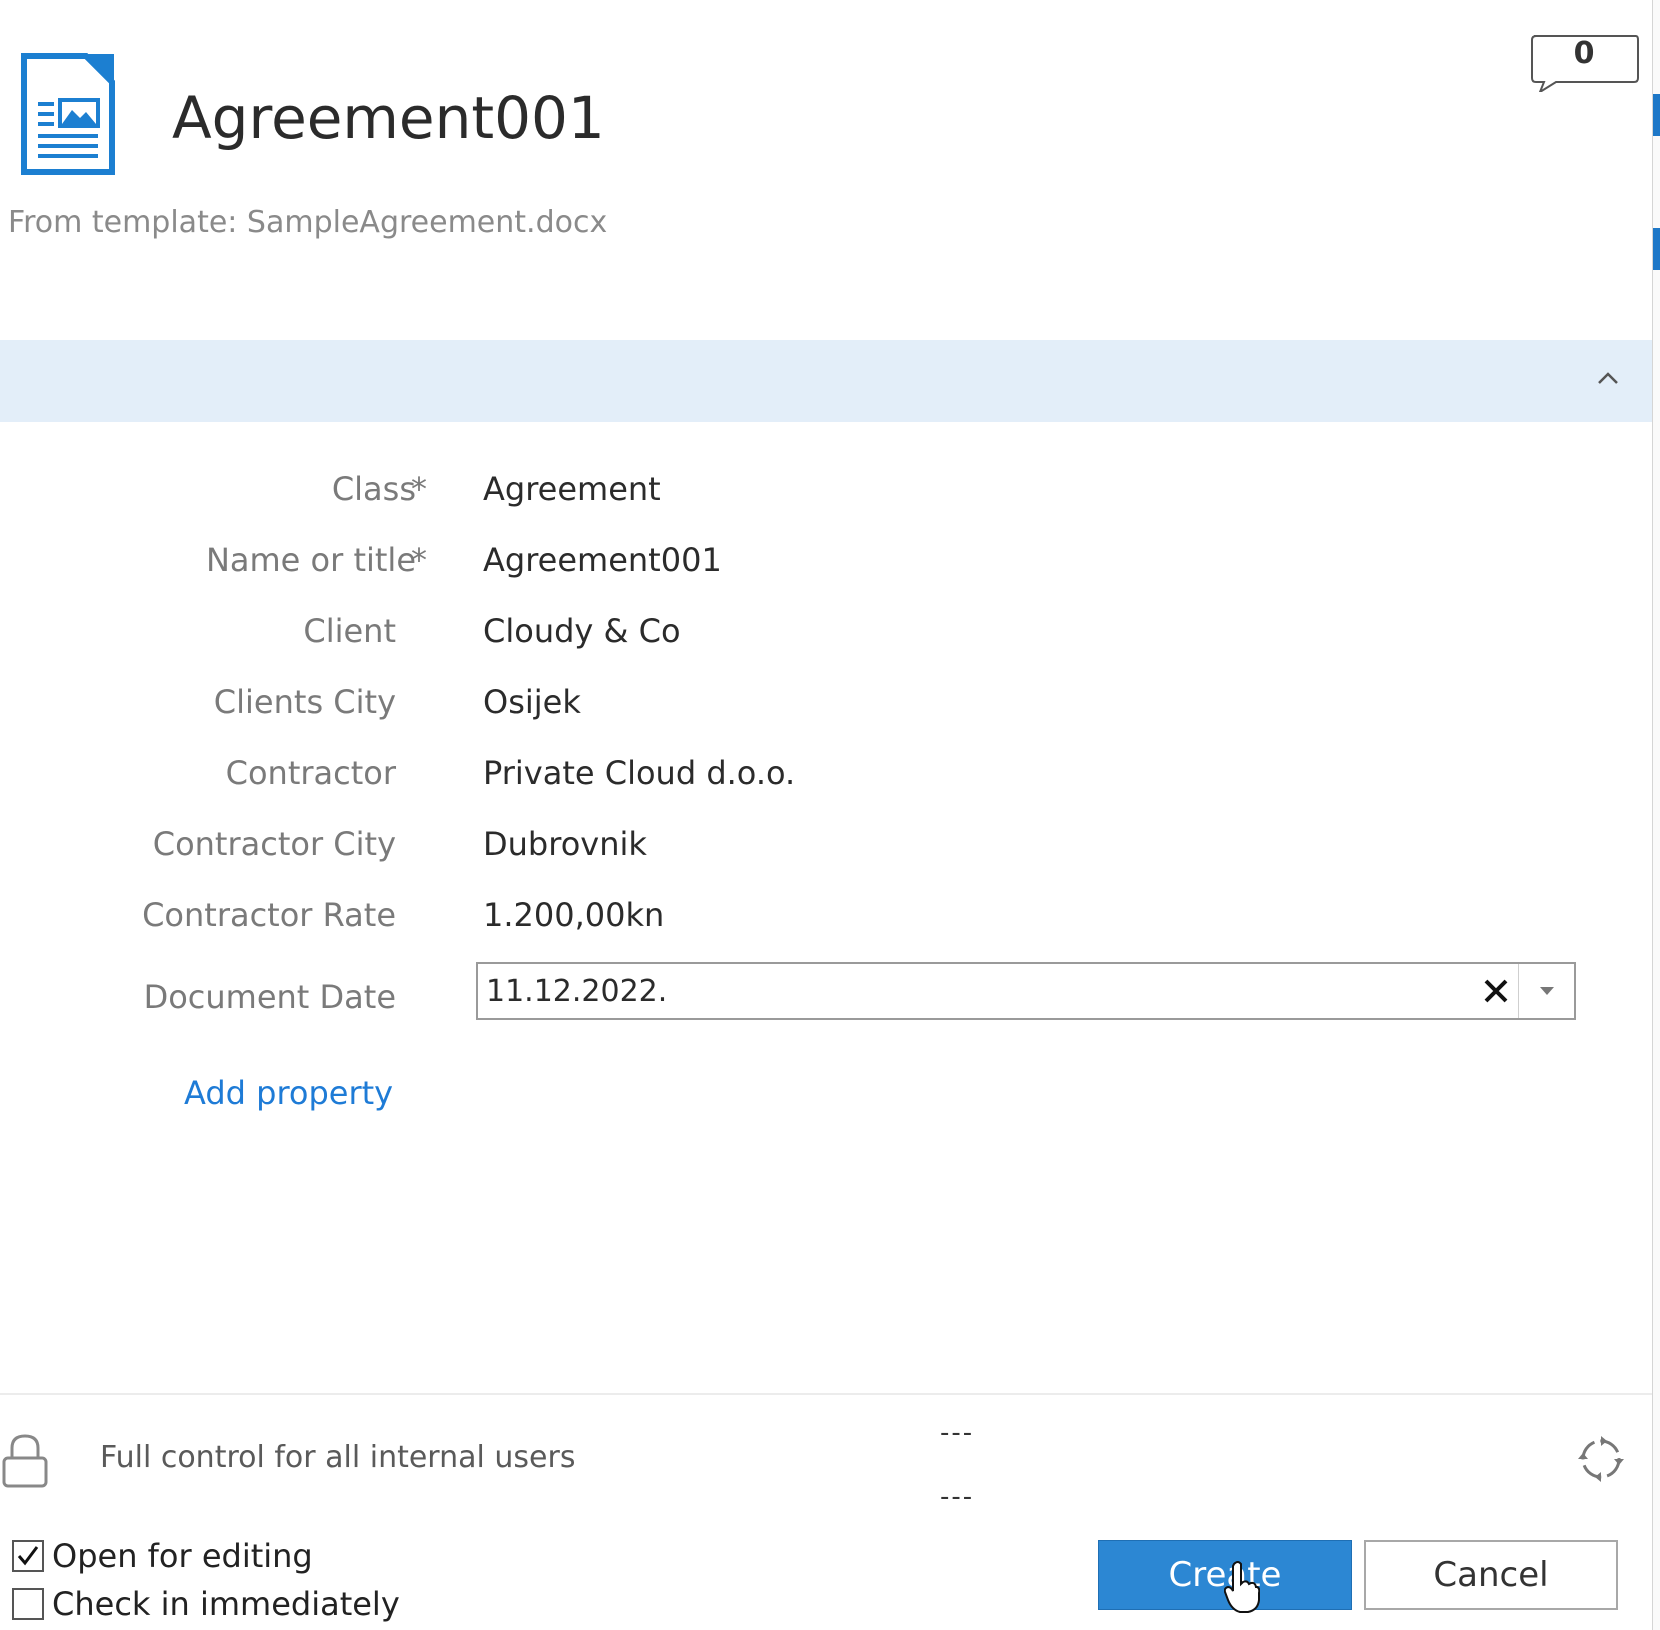 The height and width of the screenshot is (1630, 1660). What do you see at coordinates (310, 773) in the screenshot?
I see `property-label: Contractor` at bounding box center [310, 773].